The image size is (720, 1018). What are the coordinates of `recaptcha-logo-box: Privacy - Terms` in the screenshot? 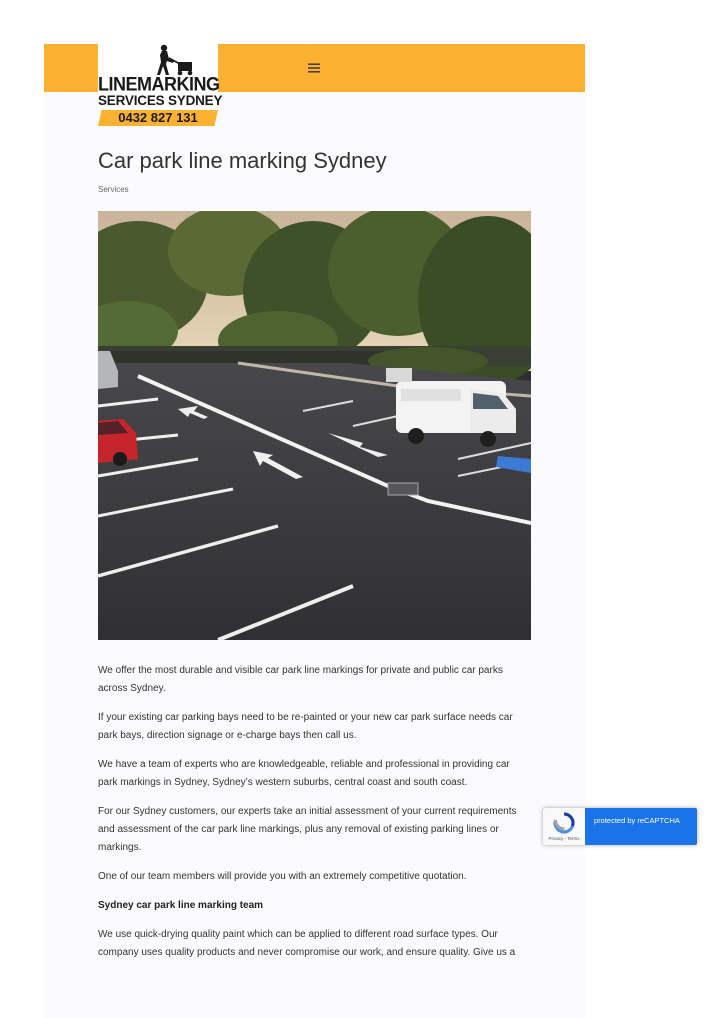 It's located at (564, 826).